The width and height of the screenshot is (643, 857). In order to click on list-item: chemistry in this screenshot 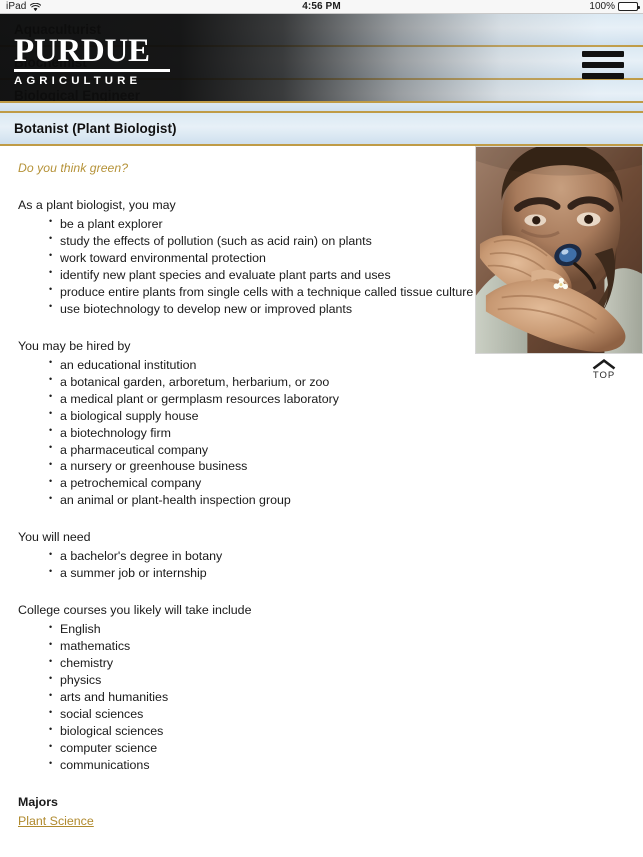, I will do `click(339, 663)`.